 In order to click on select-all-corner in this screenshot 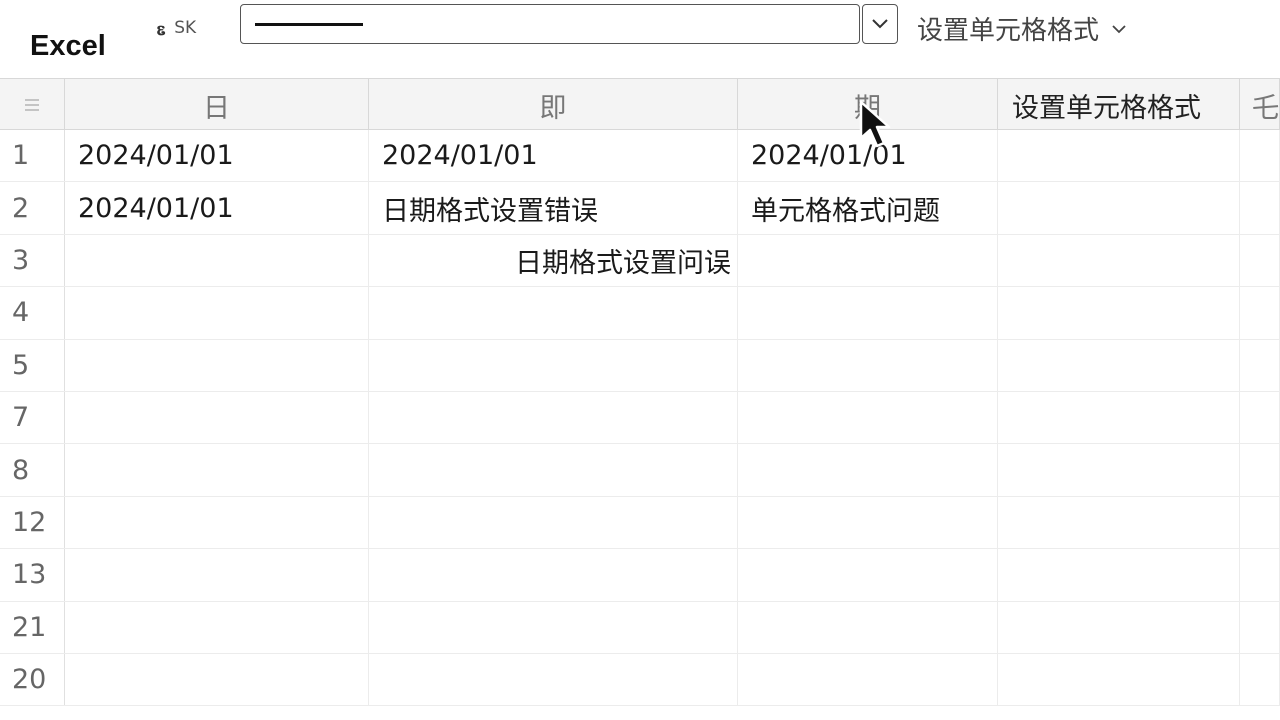, I will do `click(32, 105)`.